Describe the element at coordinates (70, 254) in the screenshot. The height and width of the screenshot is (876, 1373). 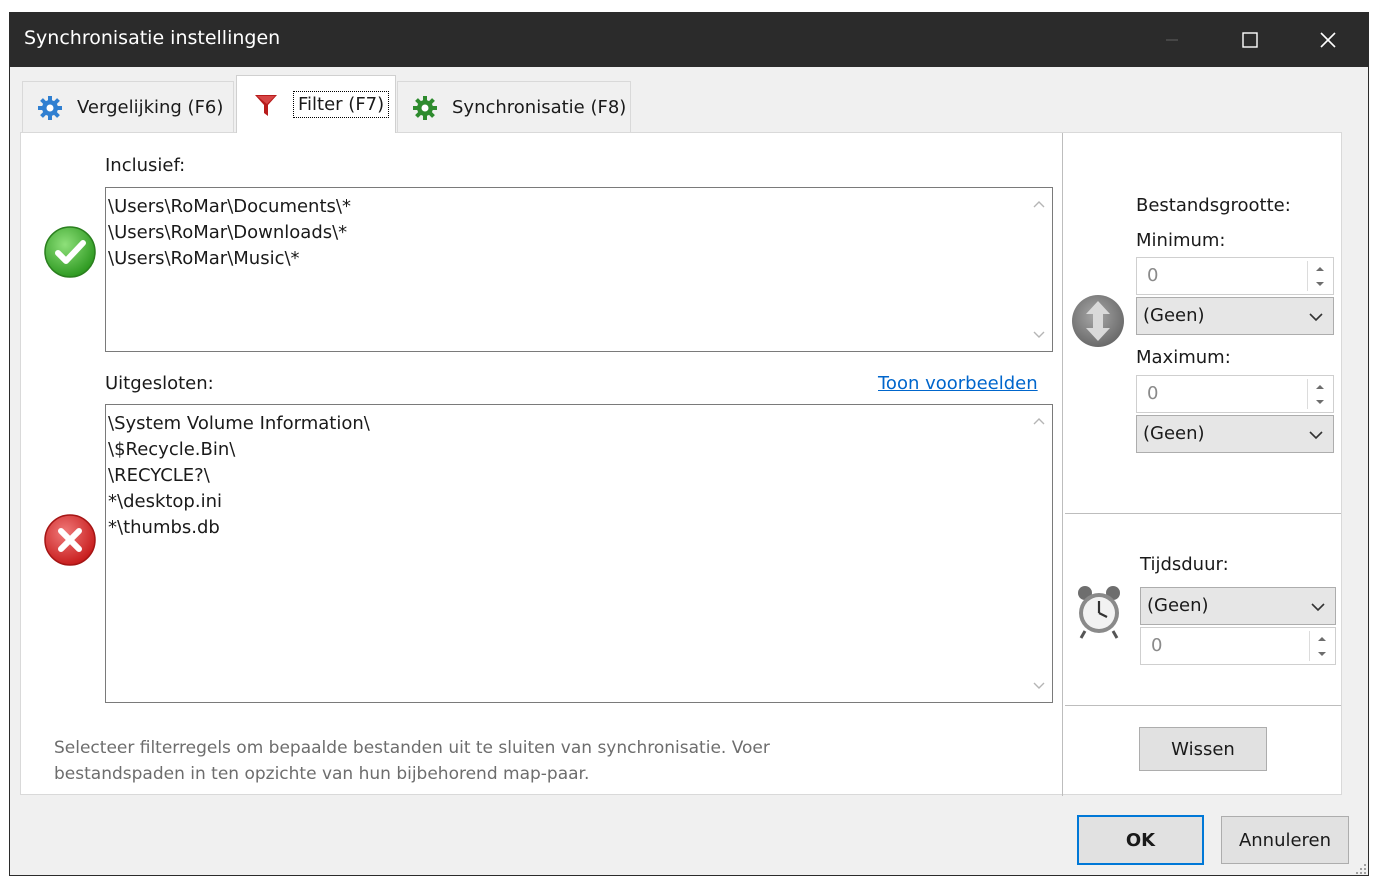
I see `include-check-icon` at that location.